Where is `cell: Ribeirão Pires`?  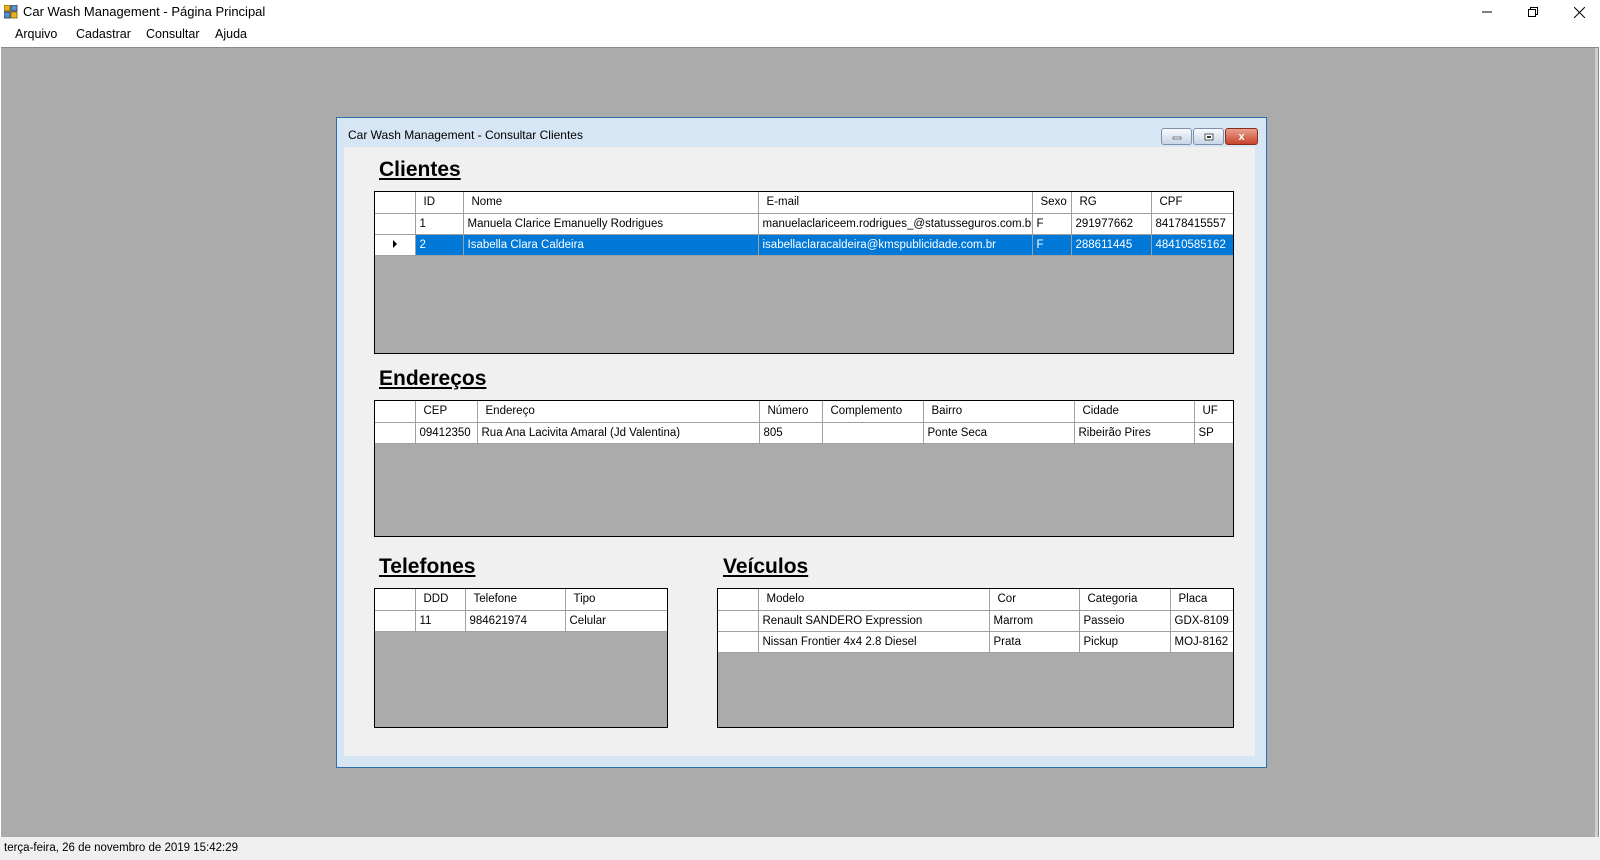
cell: Ribeirão Pires is located at coordinates (1134, 433).